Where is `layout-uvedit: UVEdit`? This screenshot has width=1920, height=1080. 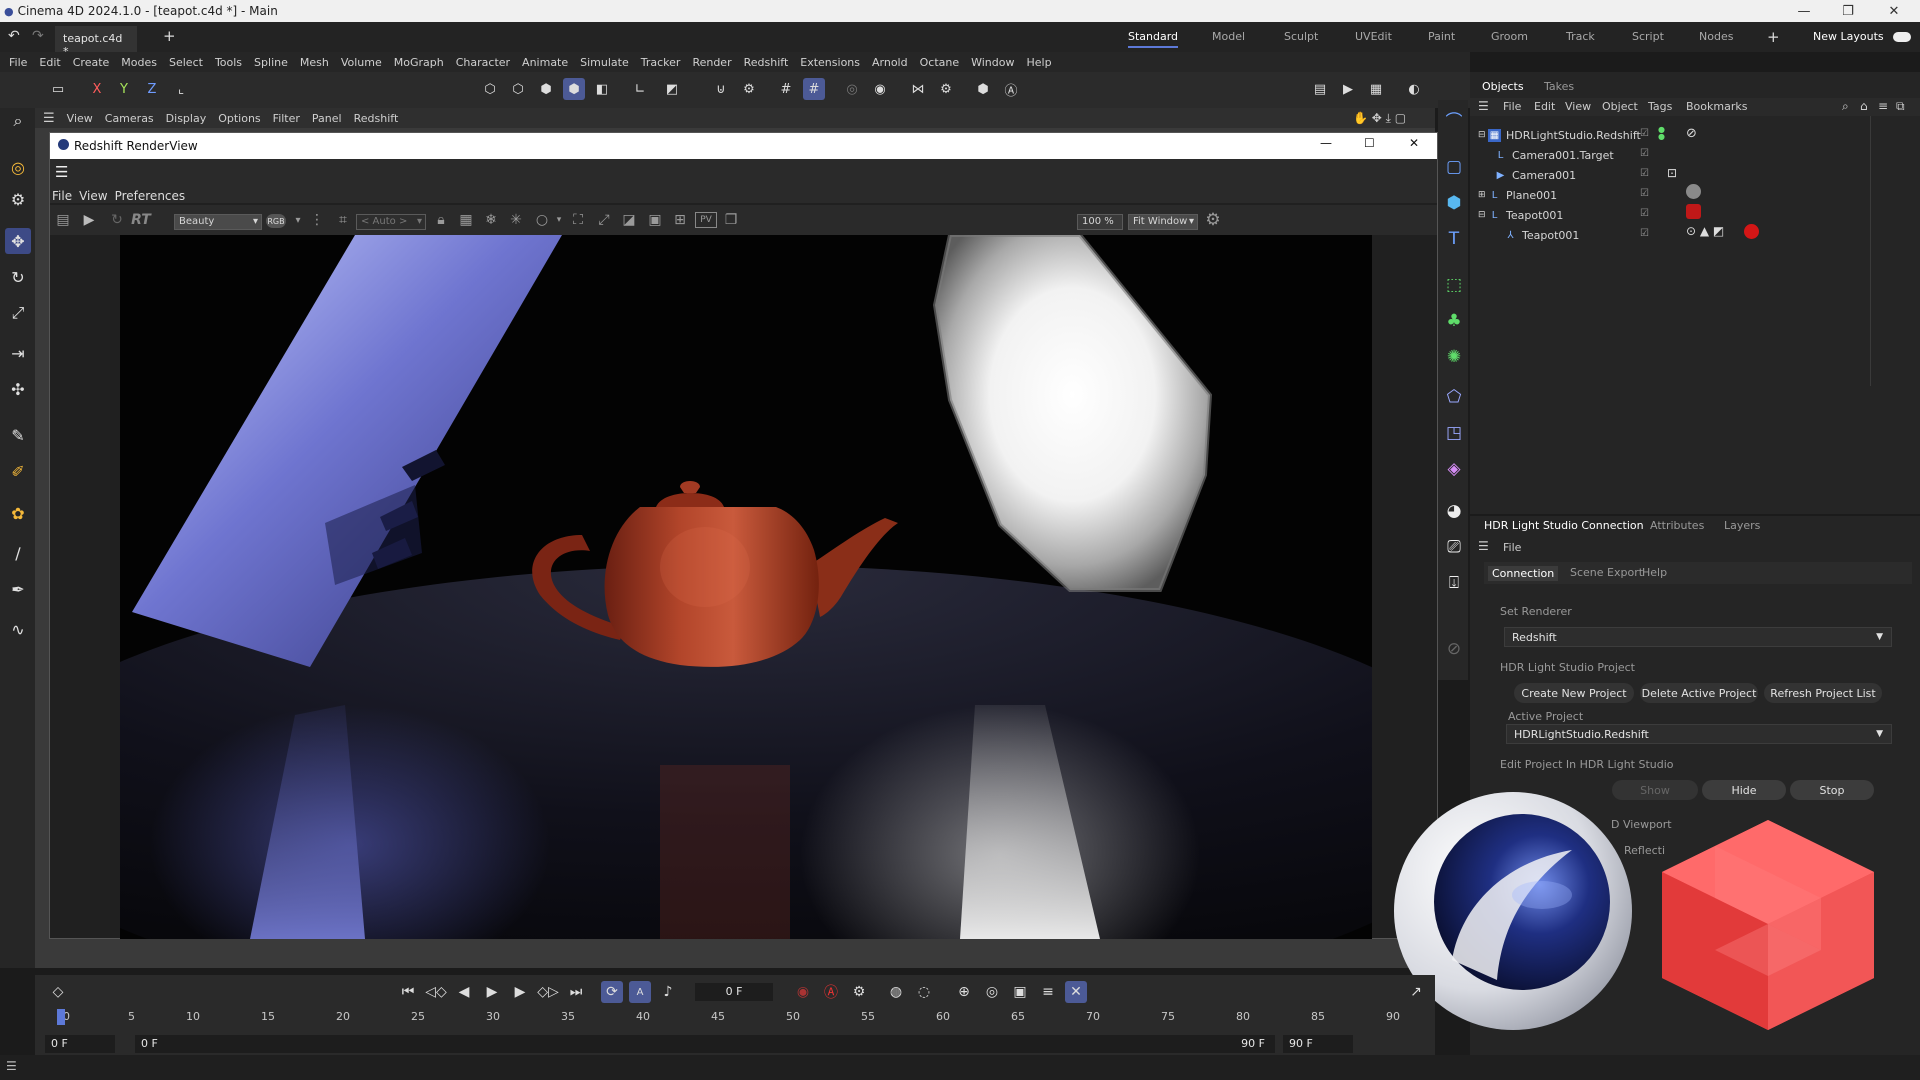
layout-uvedit: UVEdit is located at coordinates (1373, 36).